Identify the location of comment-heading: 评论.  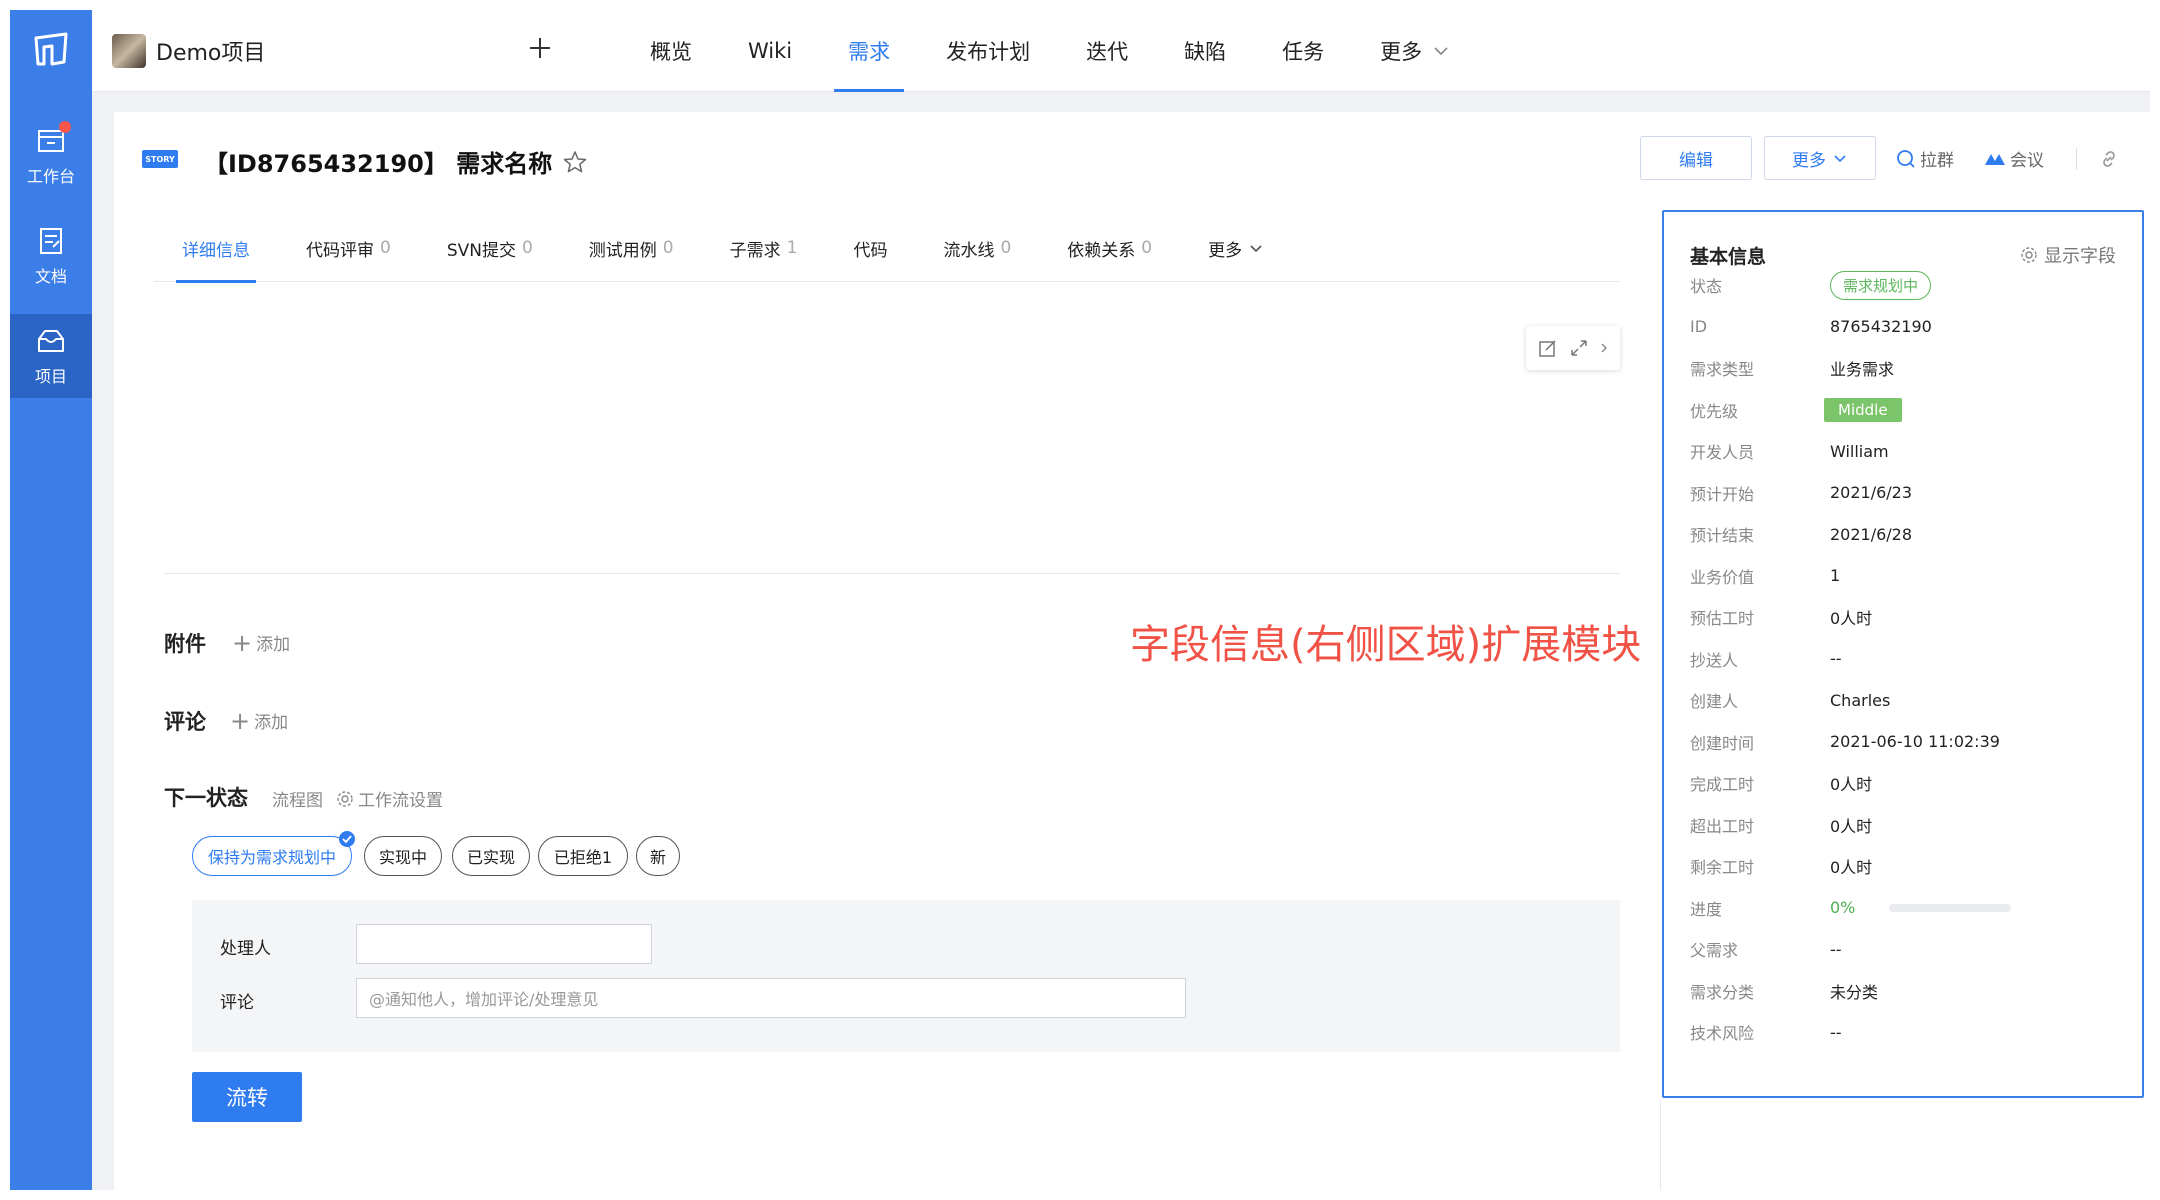
(185, 722).